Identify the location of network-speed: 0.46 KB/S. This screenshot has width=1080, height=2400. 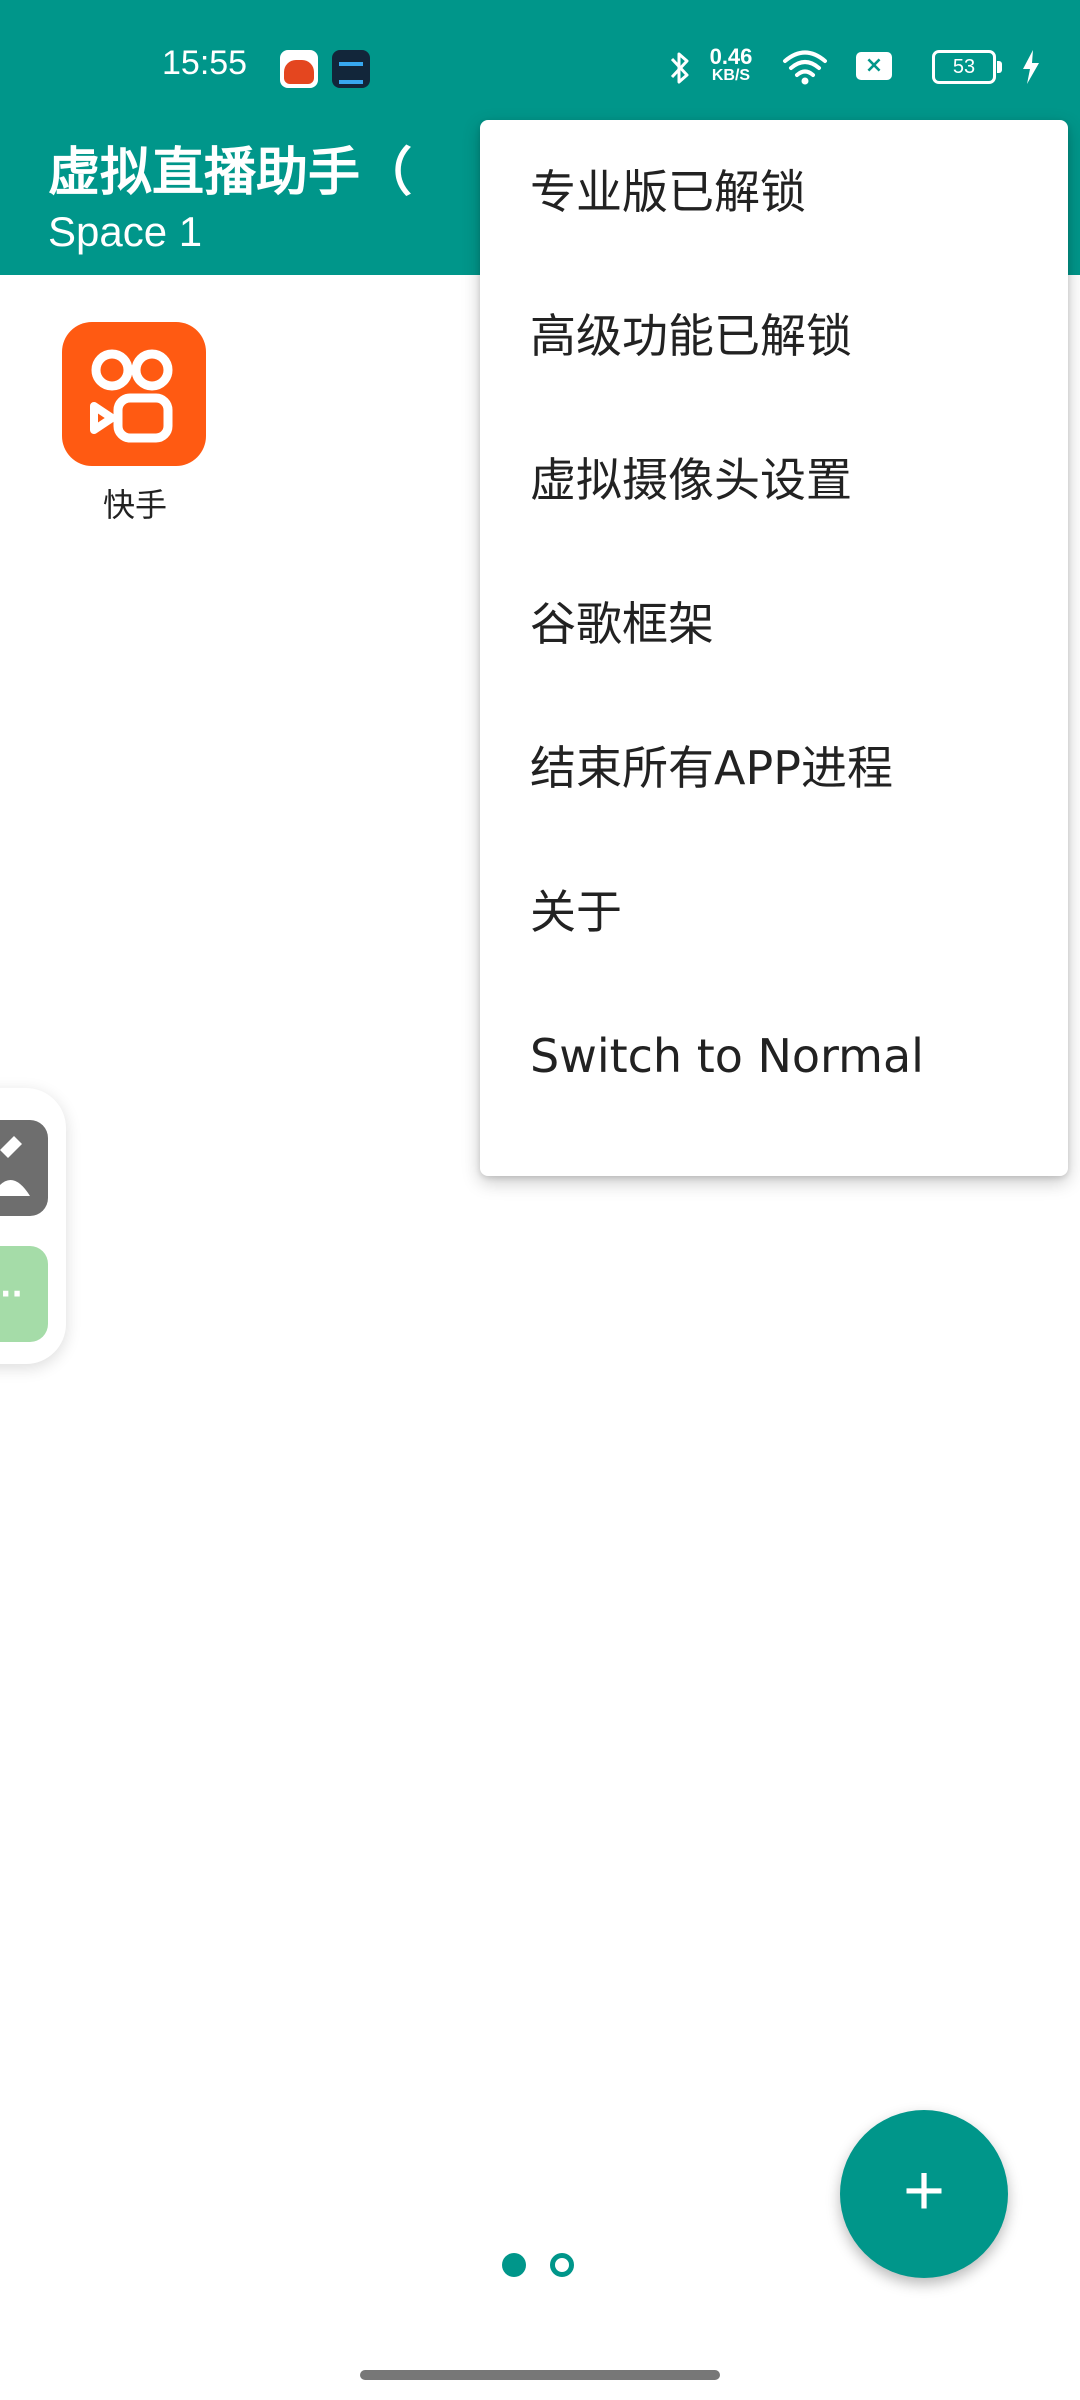
(731, 65).